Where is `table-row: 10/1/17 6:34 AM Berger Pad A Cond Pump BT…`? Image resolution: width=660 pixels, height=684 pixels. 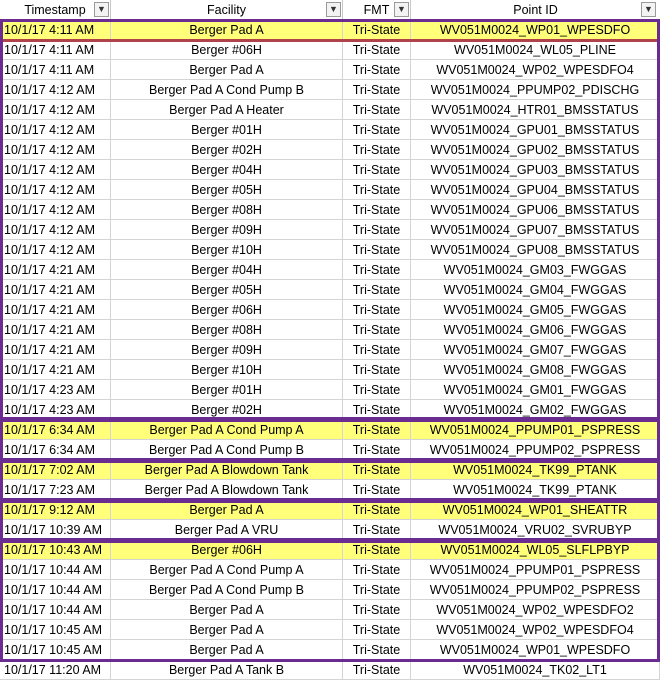 table-row: 10/1/17 6:34 AM Berger Pad A Cond Pump BT… is located at coordinates (330, 450).